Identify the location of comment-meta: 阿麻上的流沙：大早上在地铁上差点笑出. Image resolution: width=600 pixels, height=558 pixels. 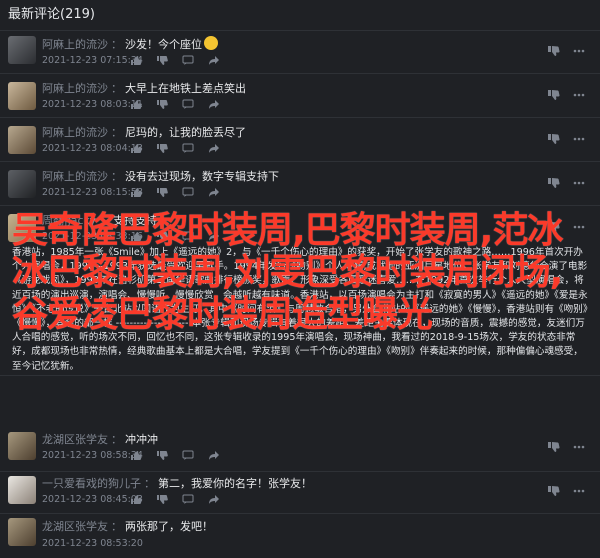
(144, 88).